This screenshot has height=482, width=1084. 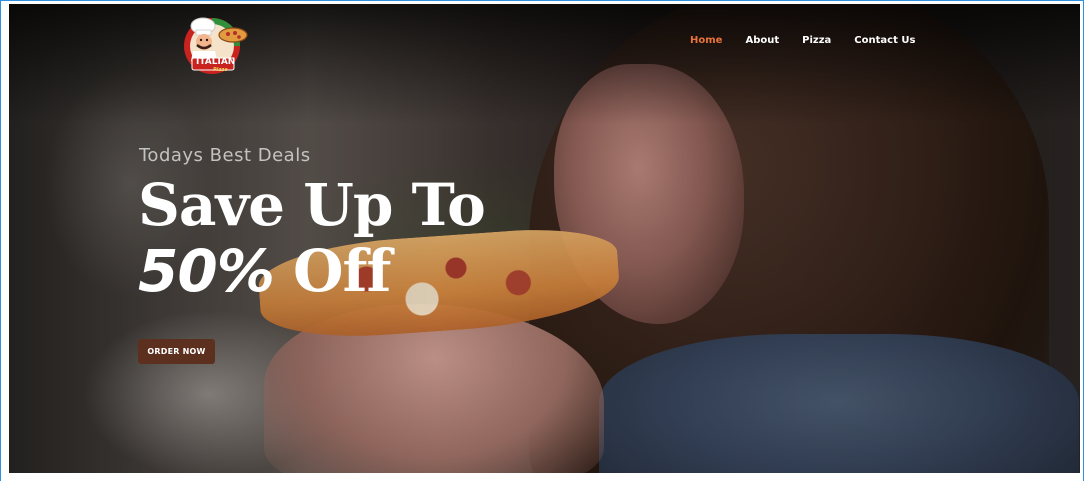 What do you see at coordinates (218, 45) in the screenshot?
I see `site-logo: ITALIAN Pizza` at bounding box center [218, 45].